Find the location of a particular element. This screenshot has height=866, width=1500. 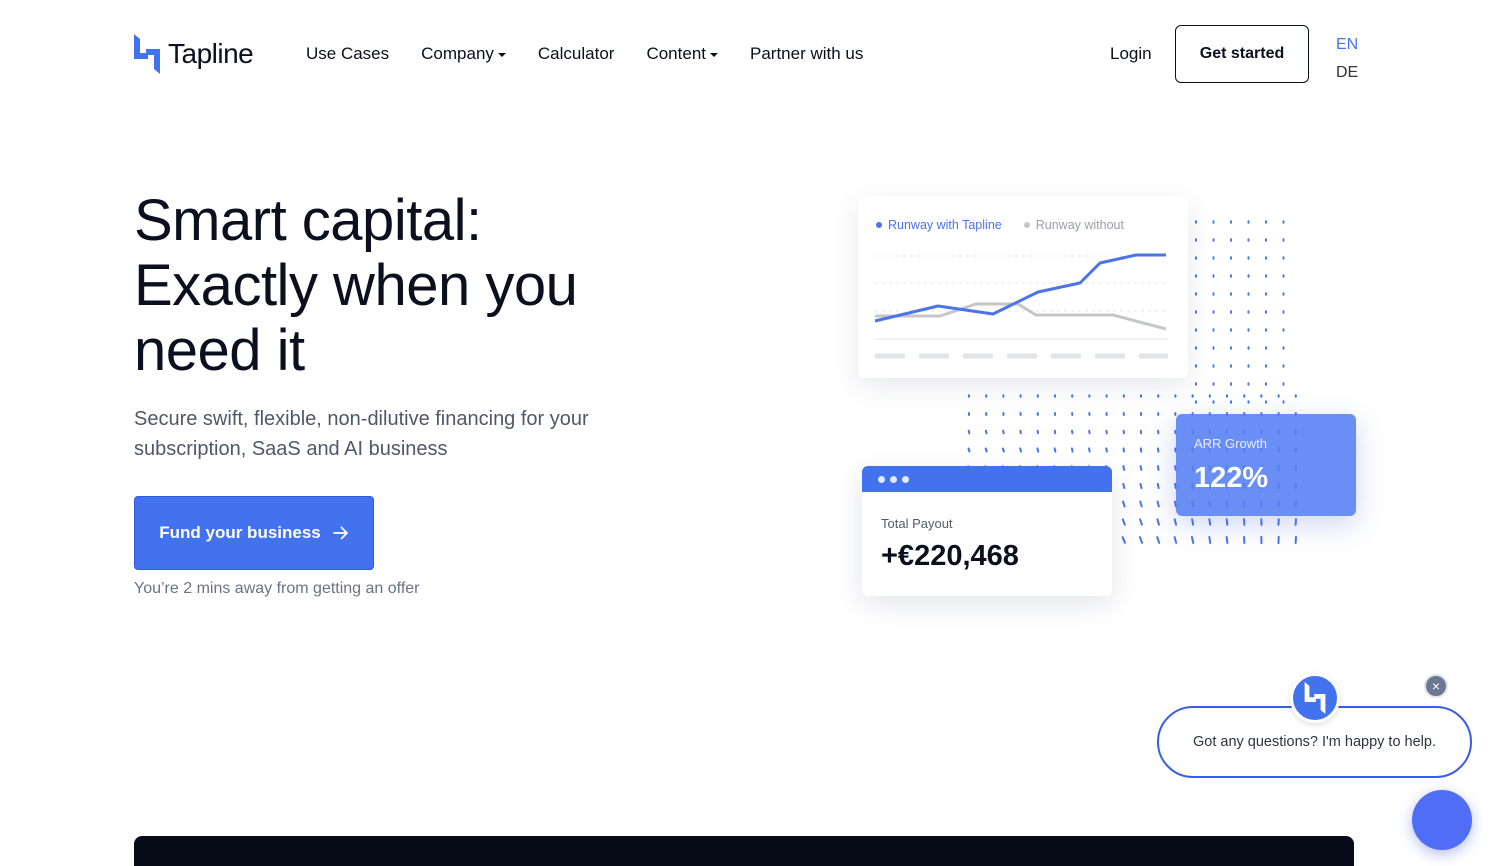

chat-close-button: × is located at coordinates (1436, 686).